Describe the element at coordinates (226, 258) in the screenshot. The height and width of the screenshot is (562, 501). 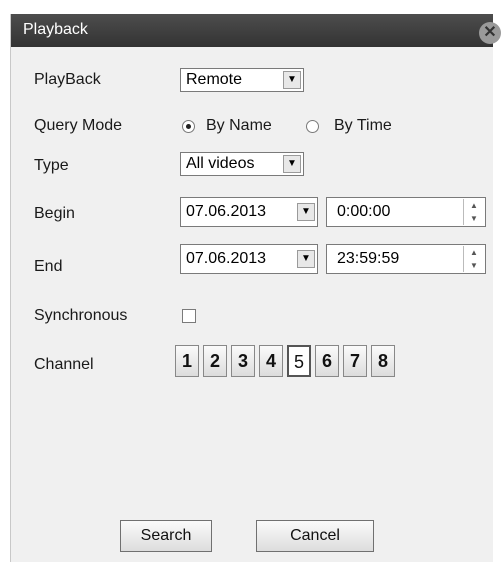
I see `end-date-value: 07.06.2013` at that location.